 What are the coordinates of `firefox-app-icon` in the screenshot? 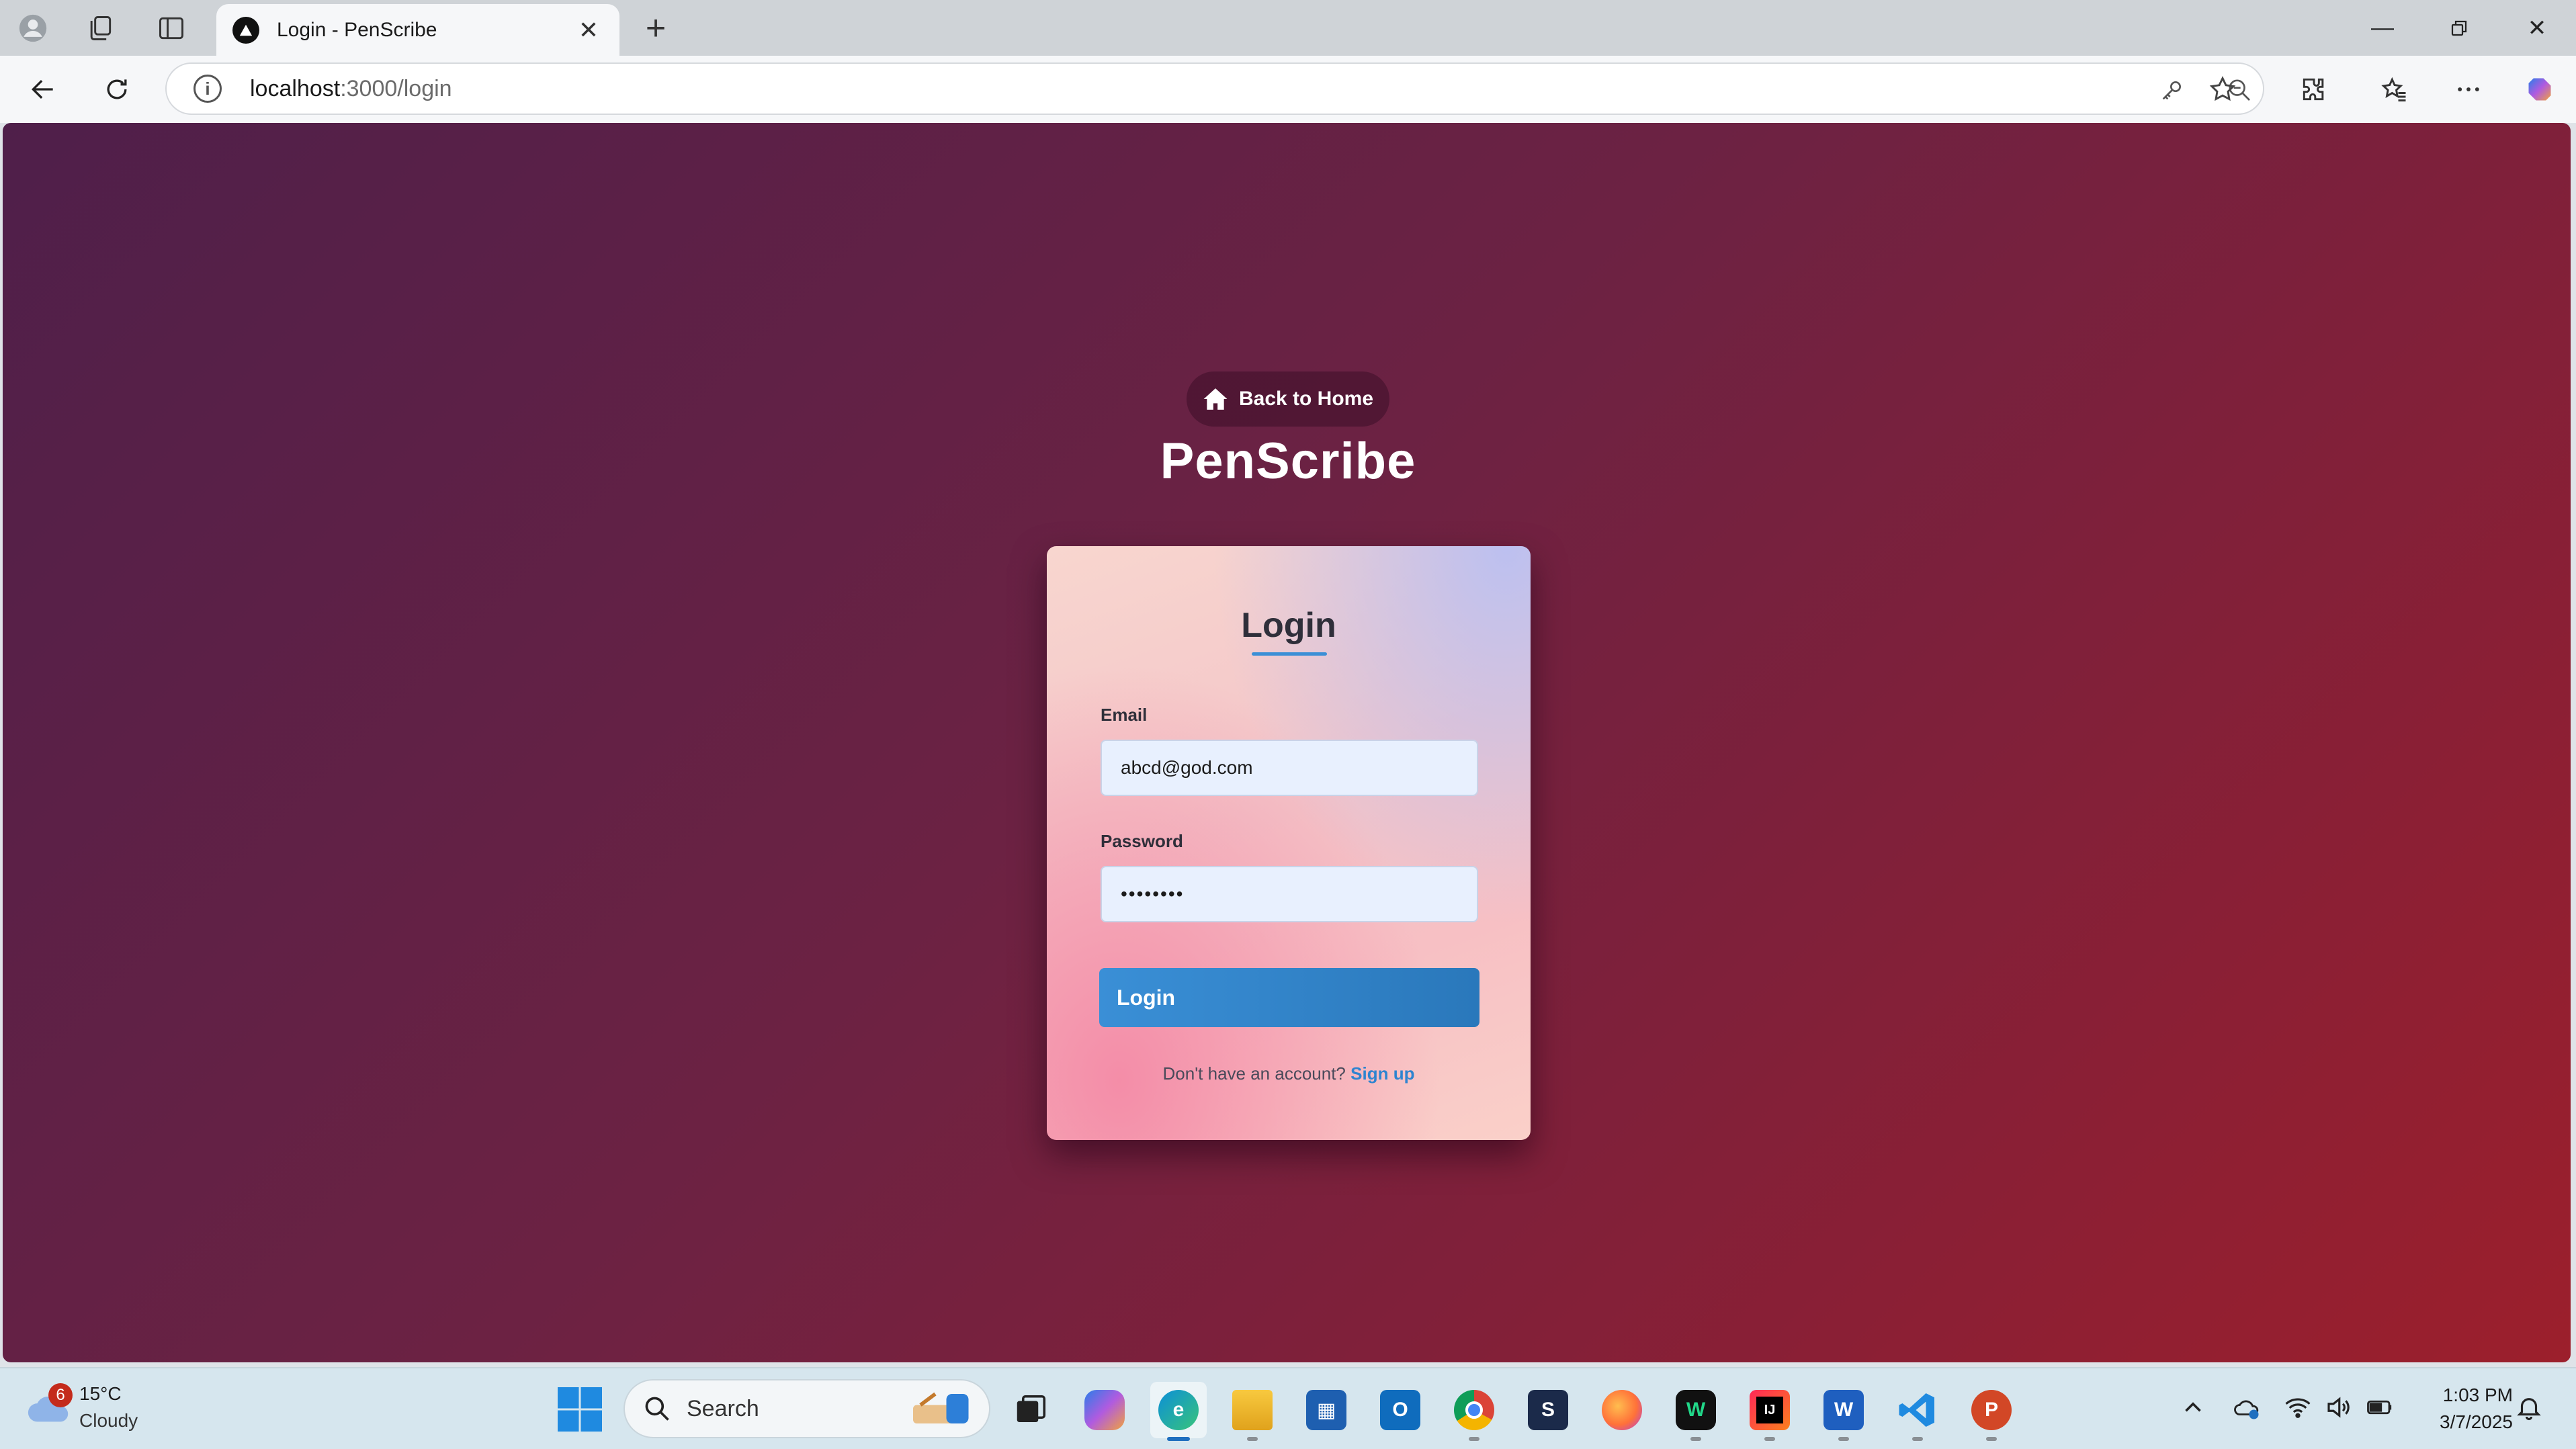 It's located at (1622, 1410).